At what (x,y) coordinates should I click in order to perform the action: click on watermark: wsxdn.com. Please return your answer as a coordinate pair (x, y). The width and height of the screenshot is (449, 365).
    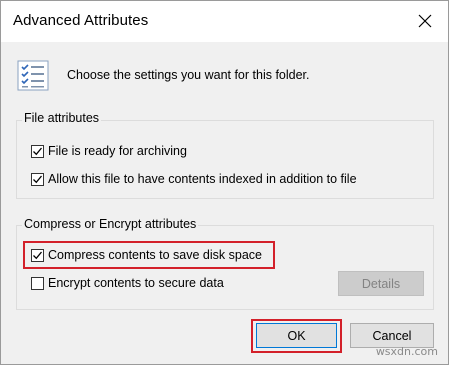
    Looking at the image, I should click on (406, 351).